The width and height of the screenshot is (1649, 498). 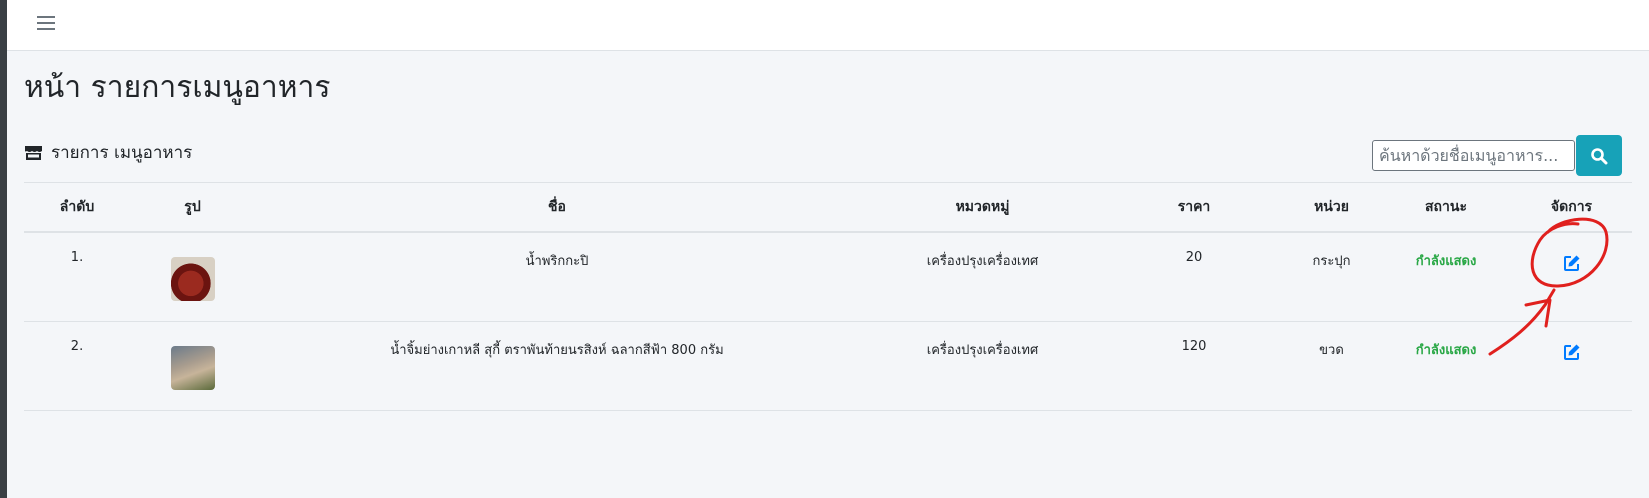 What do you see at coordinates (77, 366) in the screenshot?
I see `row-no: 2.` at bounding box center [77, 366].